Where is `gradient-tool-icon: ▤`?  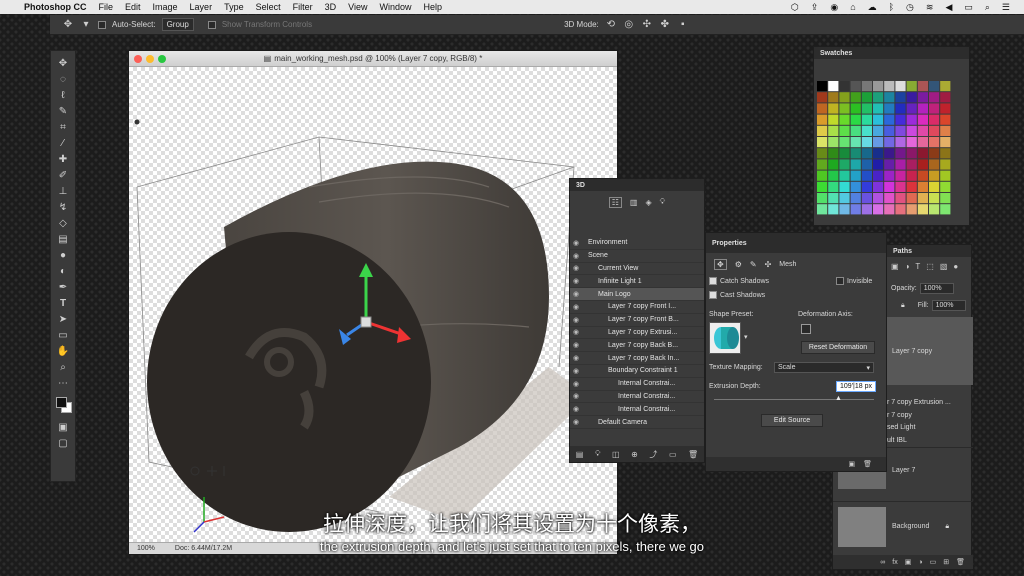
gradient-tool-icon: ▤ is located at coordinates (63, 239).